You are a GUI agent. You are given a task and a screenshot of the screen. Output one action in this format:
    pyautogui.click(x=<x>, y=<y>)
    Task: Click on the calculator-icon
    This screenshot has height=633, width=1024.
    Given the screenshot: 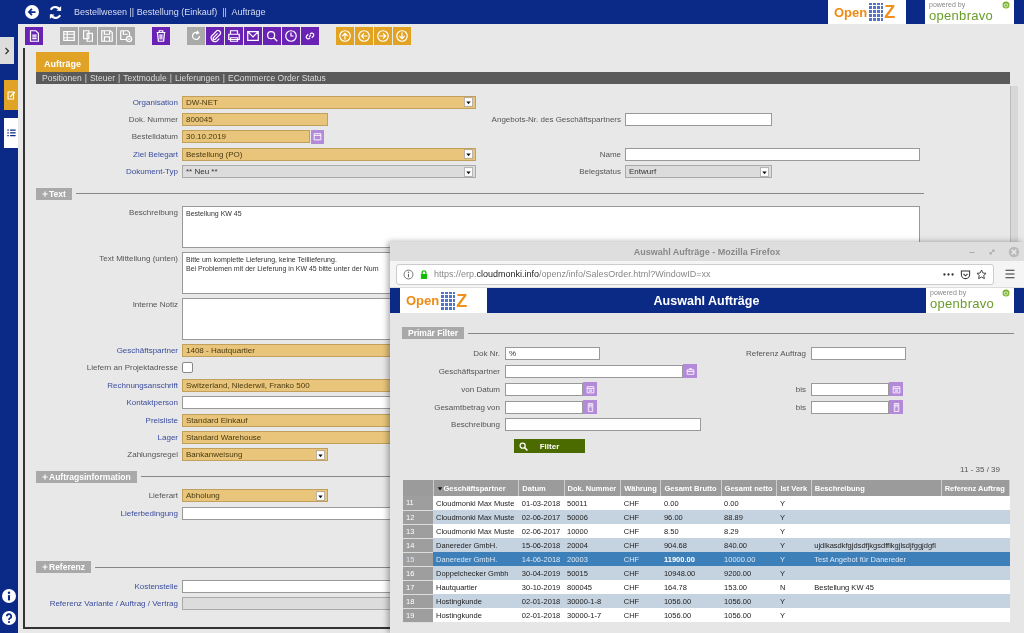 What is the action you would take?
    pyautogui.click(x=590, y=407)
    